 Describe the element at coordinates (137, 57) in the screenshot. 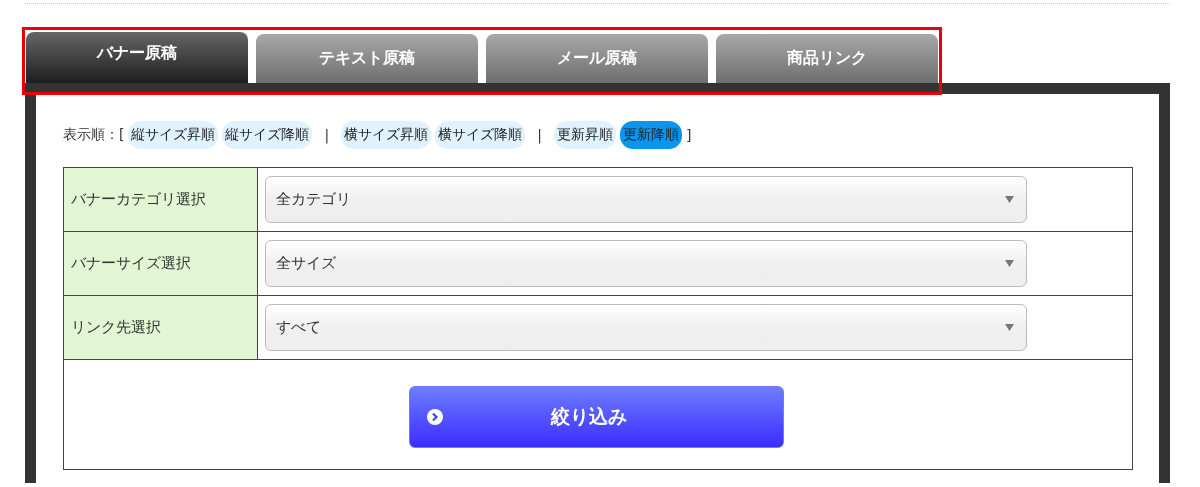

I see `tab: バナー原稿` at that location.